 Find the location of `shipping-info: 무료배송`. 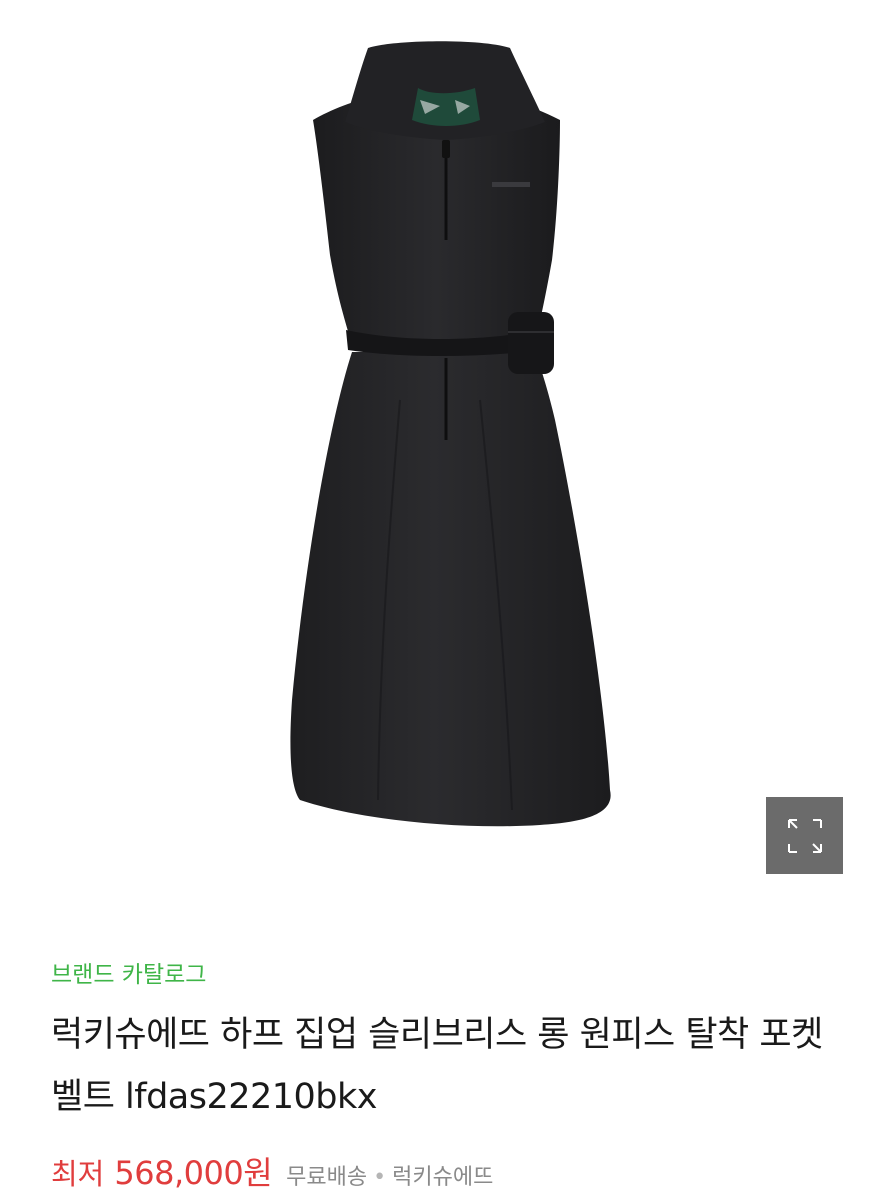

shipping-info: 무료배송 is located at coordinates (327, 1177).